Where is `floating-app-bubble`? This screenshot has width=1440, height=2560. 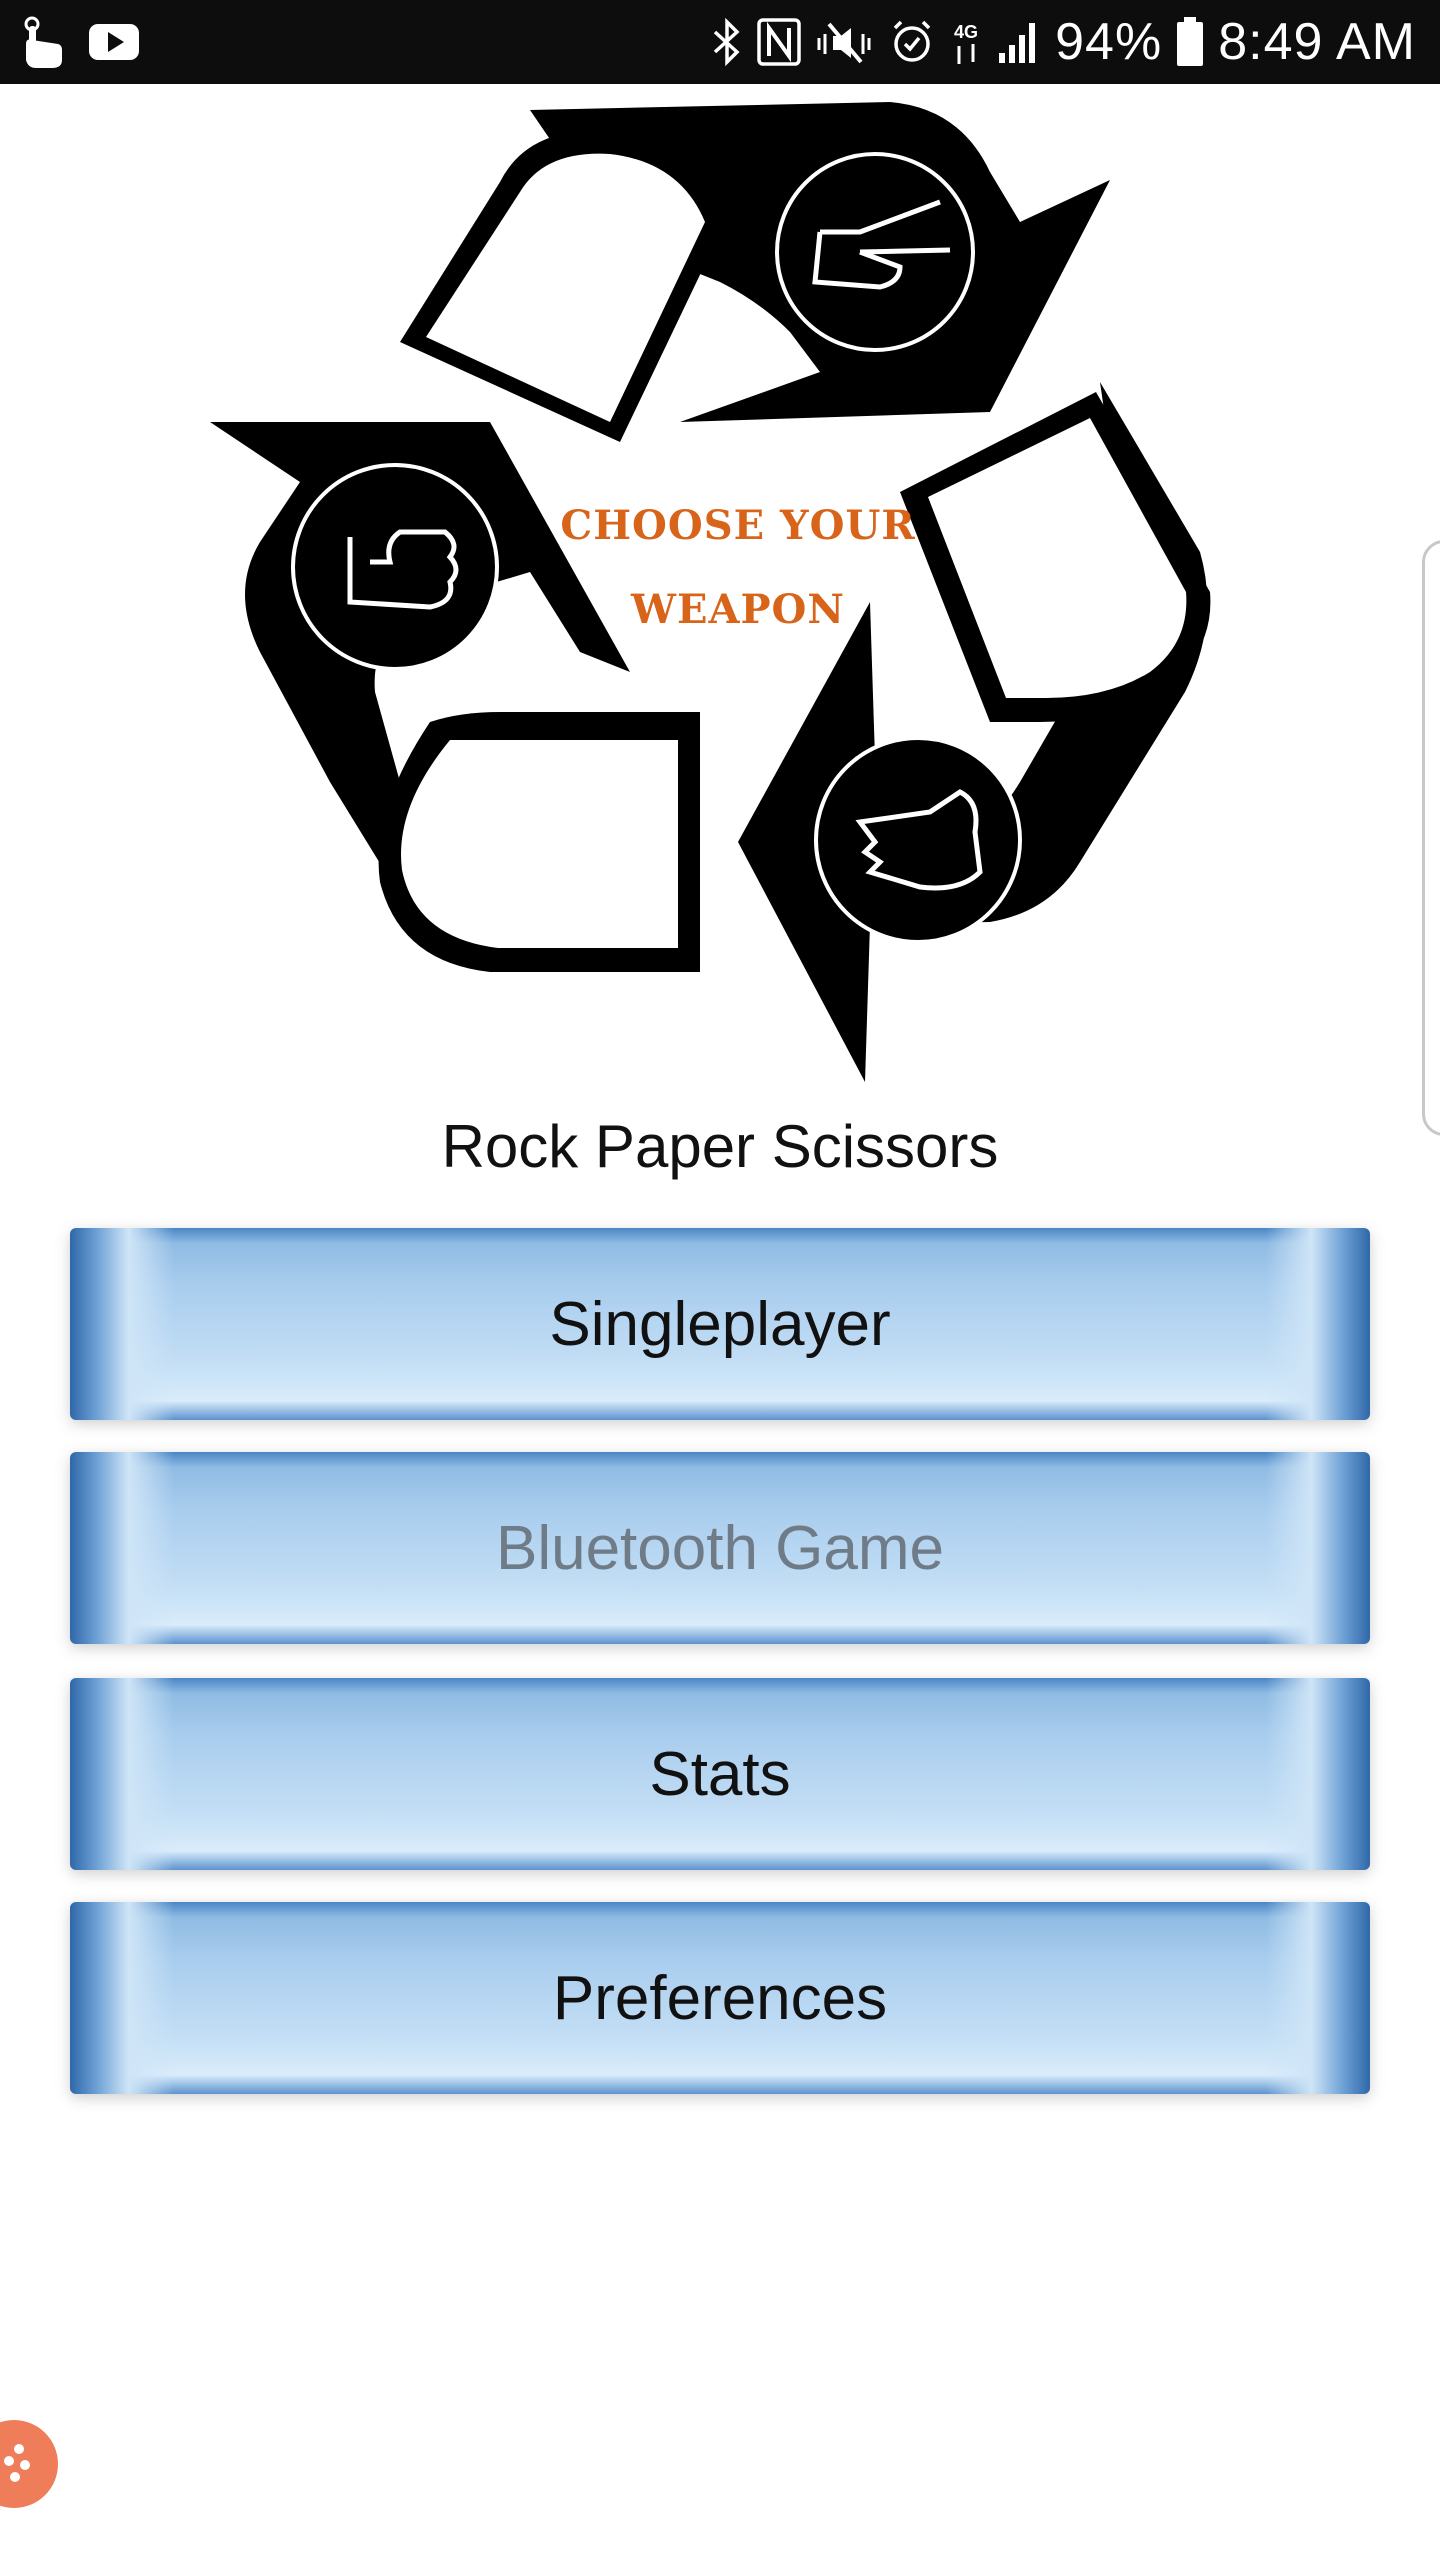
floating-app-bubble is located at coordinates (29, 2464).